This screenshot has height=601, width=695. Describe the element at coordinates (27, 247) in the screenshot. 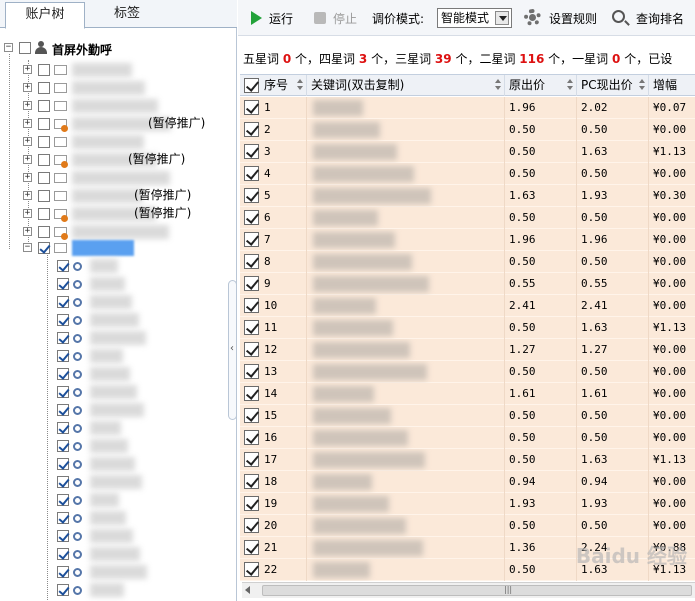

I see `collapse-icon: −` at that location.